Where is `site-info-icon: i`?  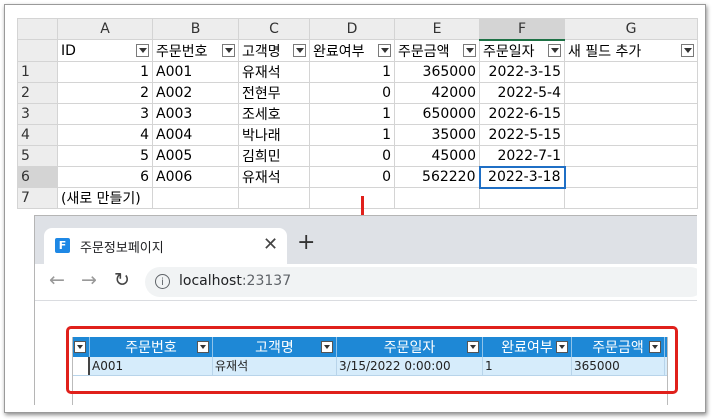 site-info-icon: i is located at coordinates (162, 281).